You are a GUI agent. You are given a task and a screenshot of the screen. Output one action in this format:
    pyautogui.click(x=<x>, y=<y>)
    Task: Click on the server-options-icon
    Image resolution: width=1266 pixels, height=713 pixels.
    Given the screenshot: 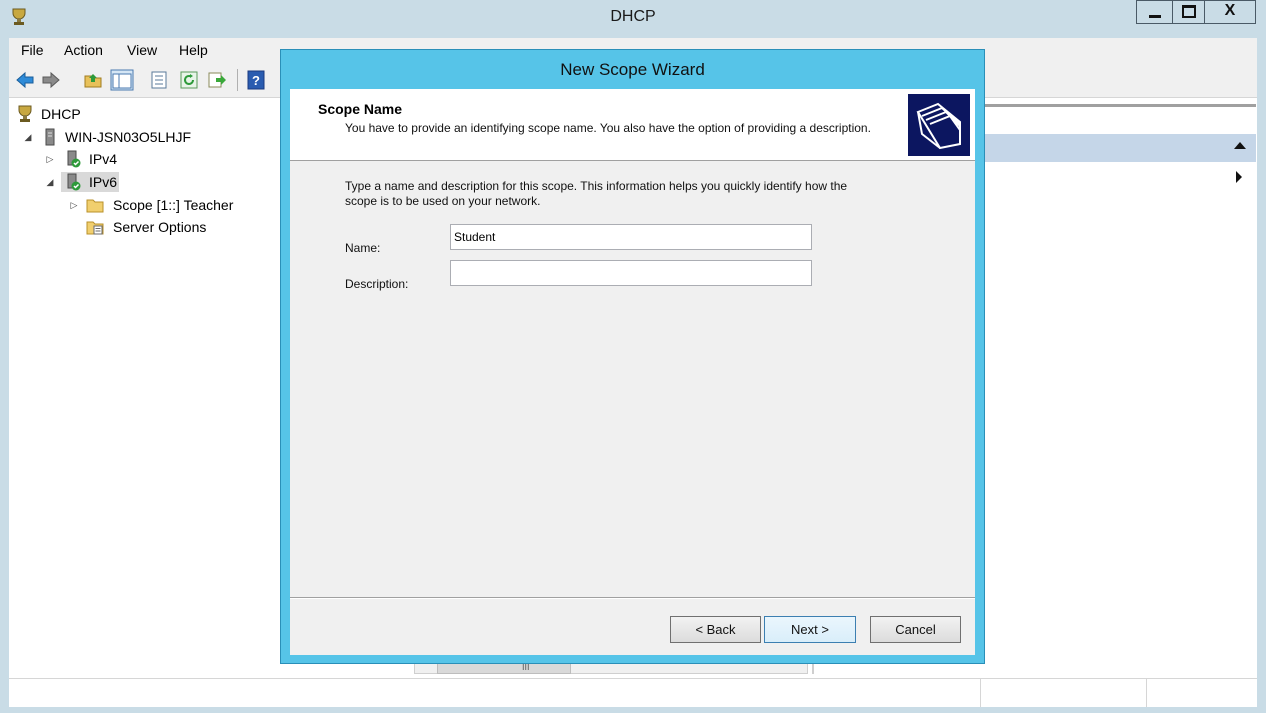 What is the action you would take?
    pyautogui.click(x=95, y=228)
    